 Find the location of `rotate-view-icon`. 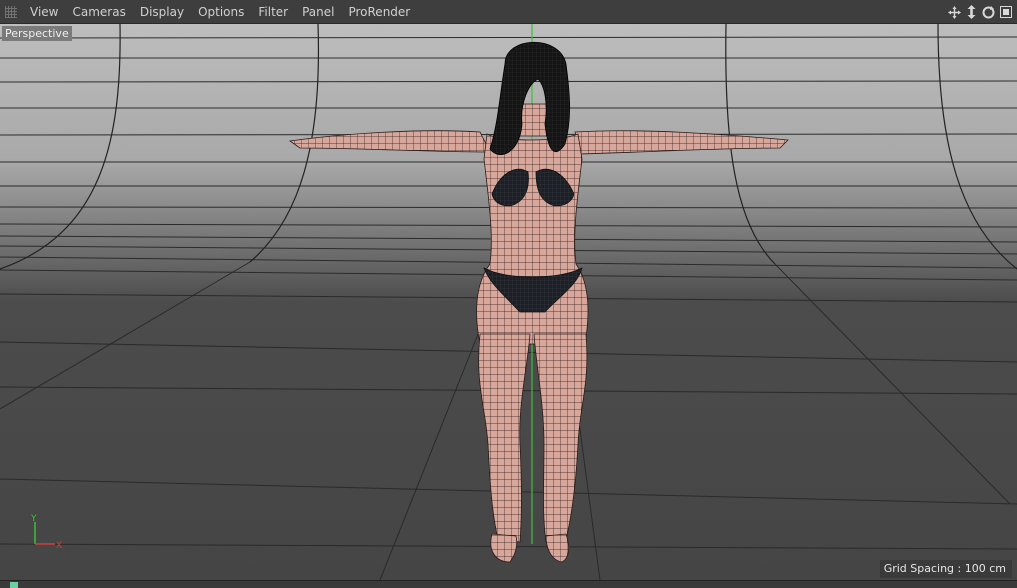

rotate-view-icon is located at coordinates (988, 12).